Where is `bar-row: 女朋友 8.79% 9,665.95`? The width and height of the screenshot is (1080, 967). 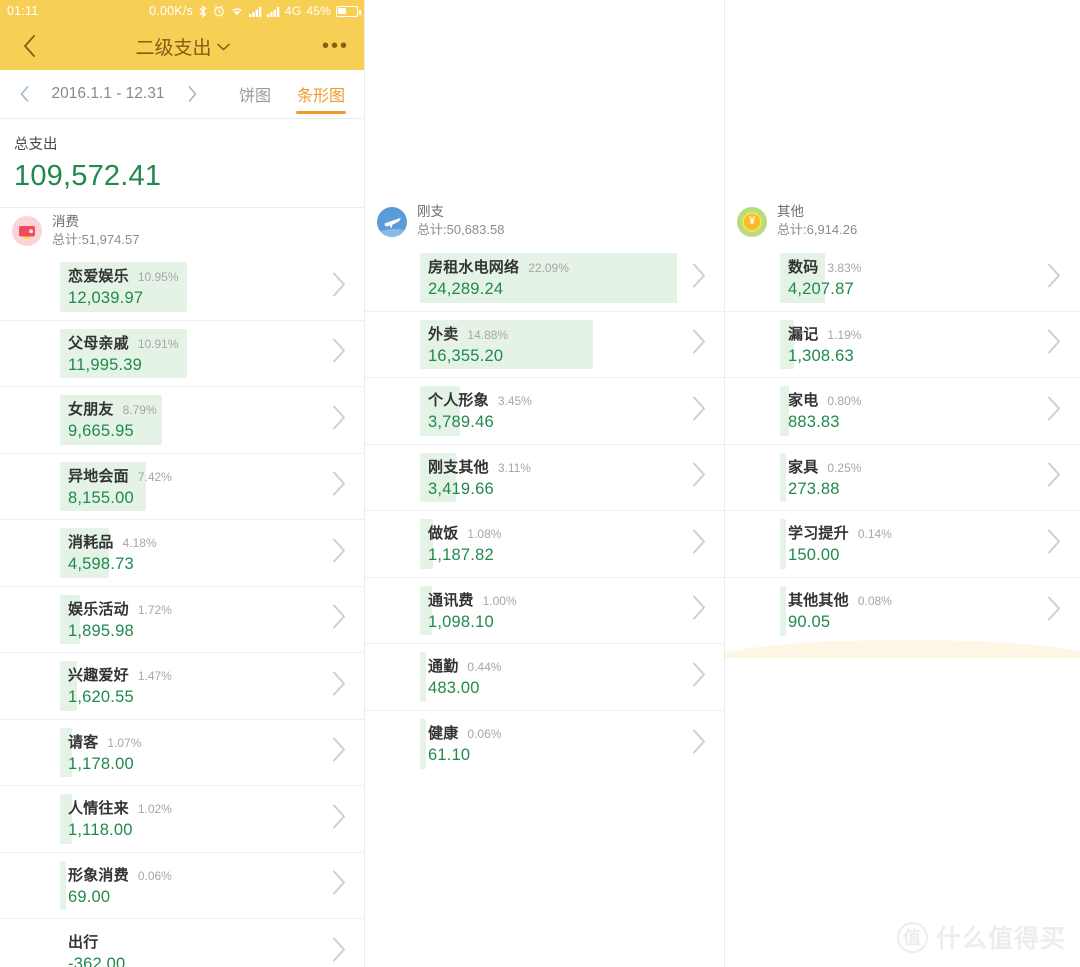 bar-row: 女朋友 8.79% 9,665.95 is located at coordinates (182, 420).